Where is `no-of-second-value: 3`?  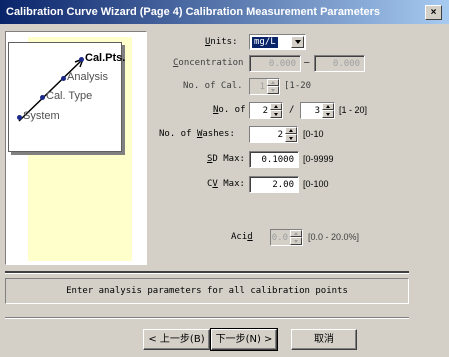 no-of-second-value: 3 is located at coordinates (317, 111).